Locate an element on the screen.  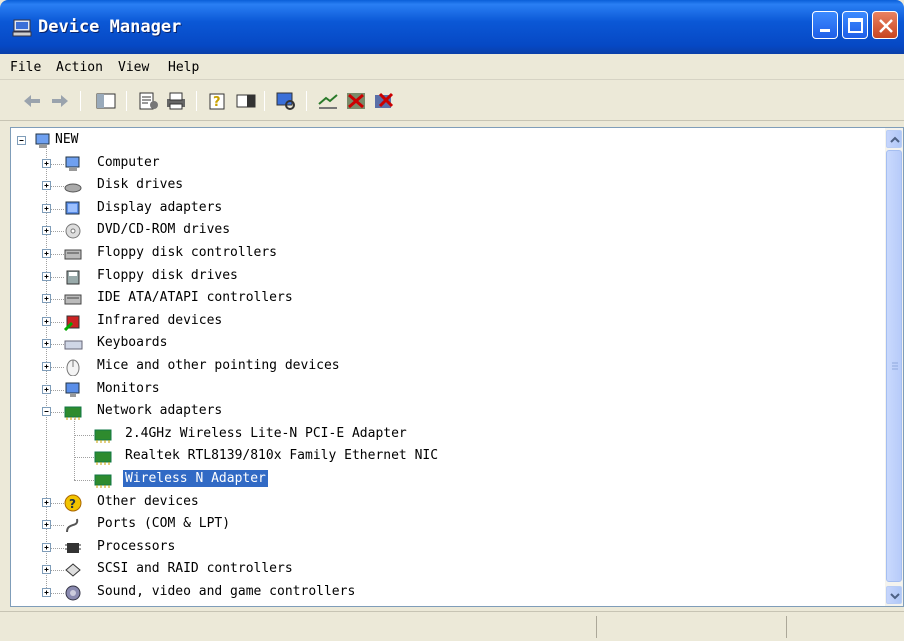
tree-item-label: Realtek RTL8139/810x Family Ethernet NIC is located at coordinates (282, 456).